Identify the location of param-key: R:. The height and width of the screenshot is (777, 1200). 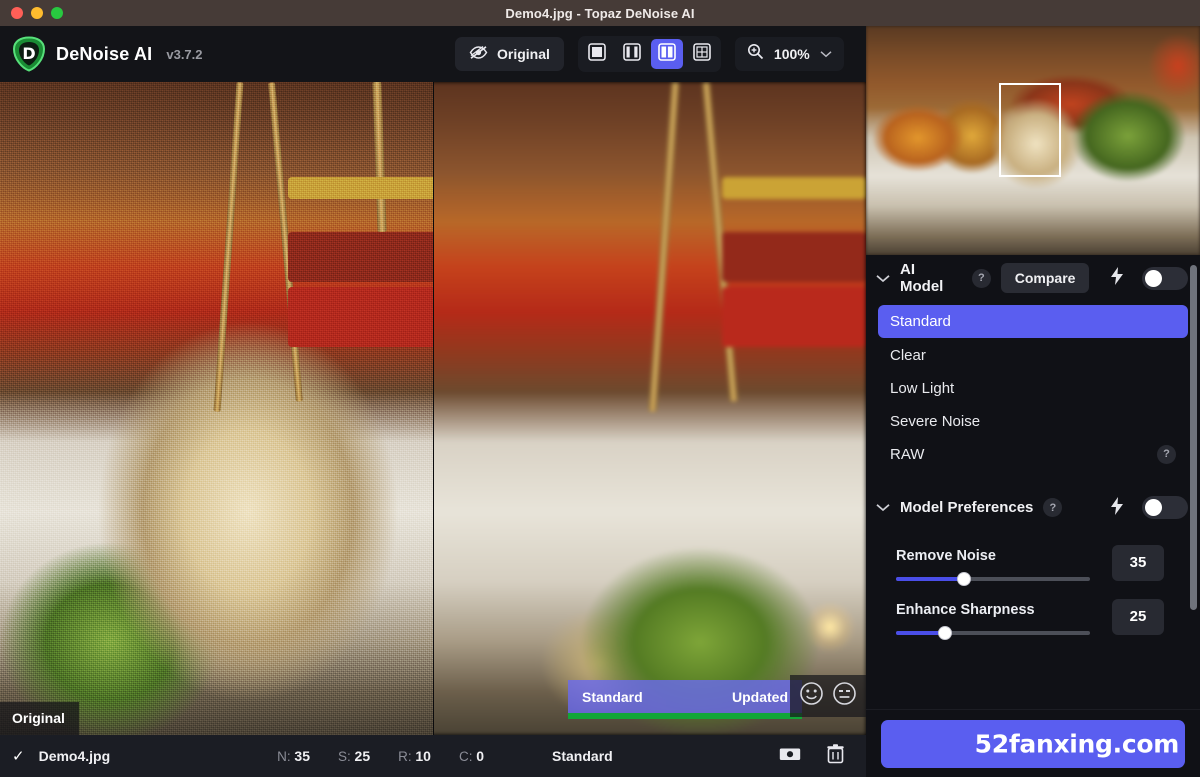
(405, 756).